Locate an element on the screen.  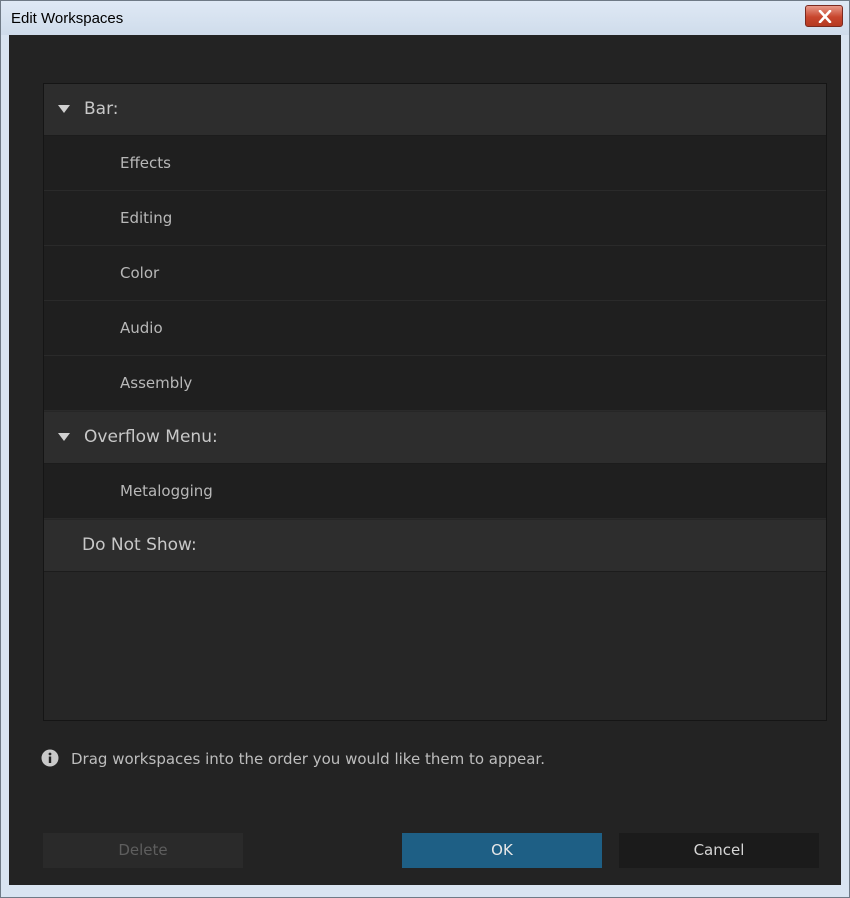
workspace-item-effects: Effects is located at coordinates (435, 163).